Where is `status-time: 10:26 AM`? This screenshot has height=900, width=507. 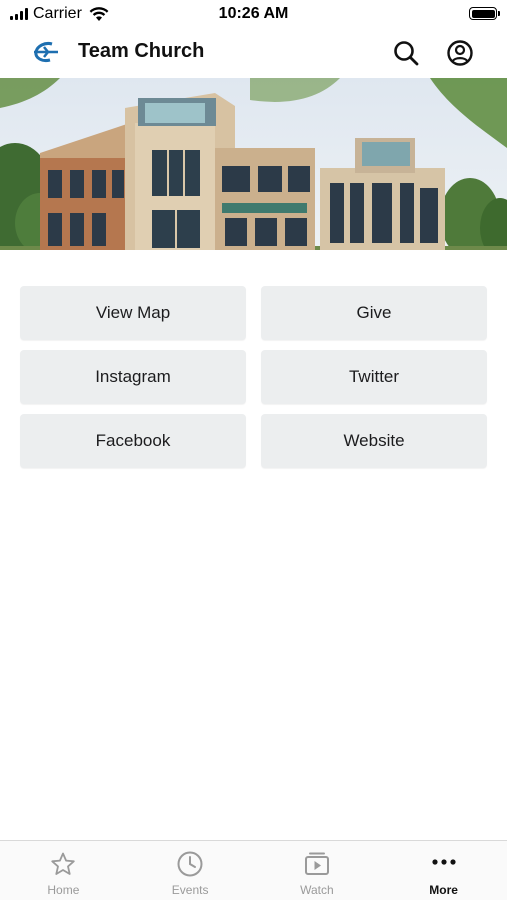 status-time: 10:26 AM is located at coordinates (253, 13).